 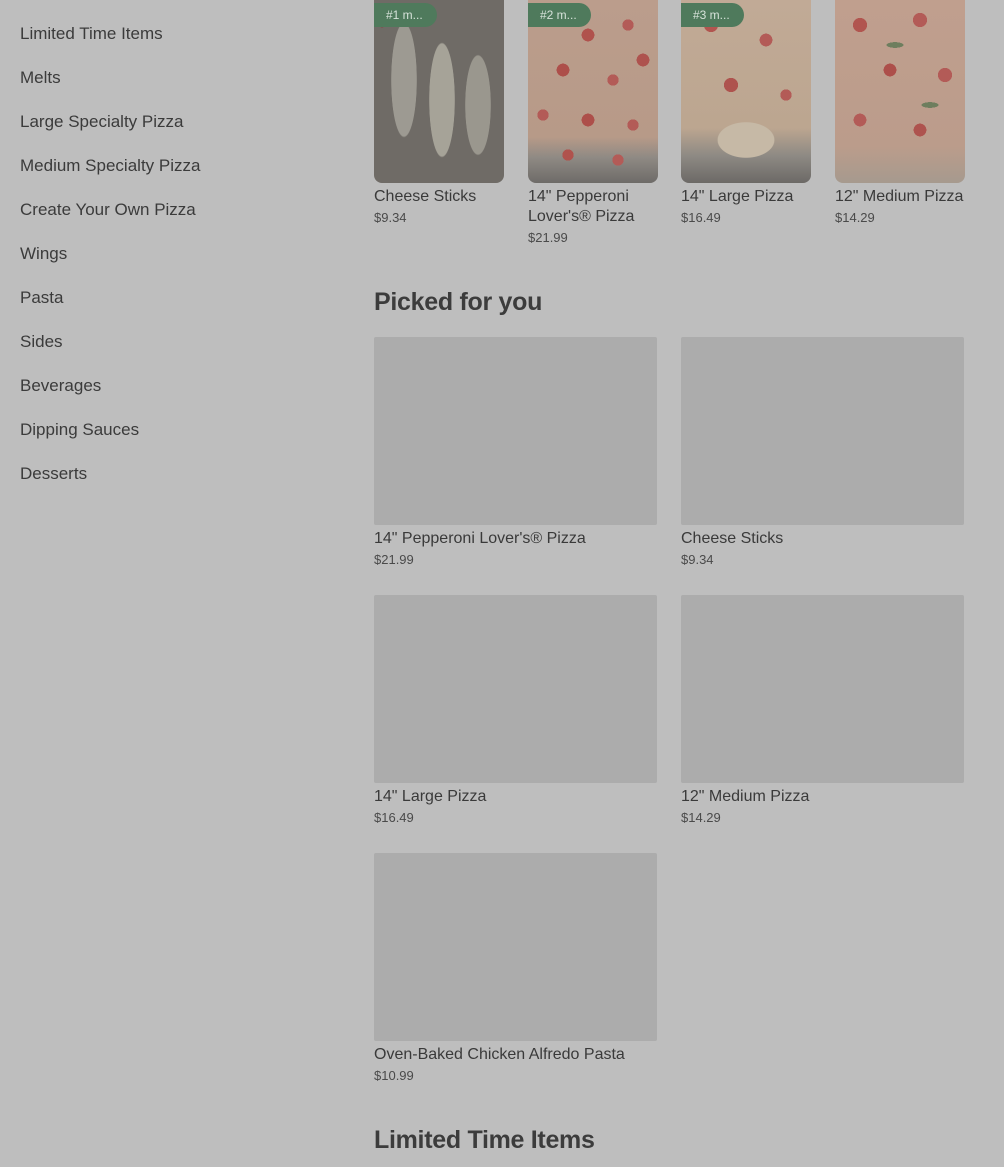 I want to click on picked-item-card: Oven-Baked Chicken Alfredo Pasta $10.99, so click(x=515, y=968).